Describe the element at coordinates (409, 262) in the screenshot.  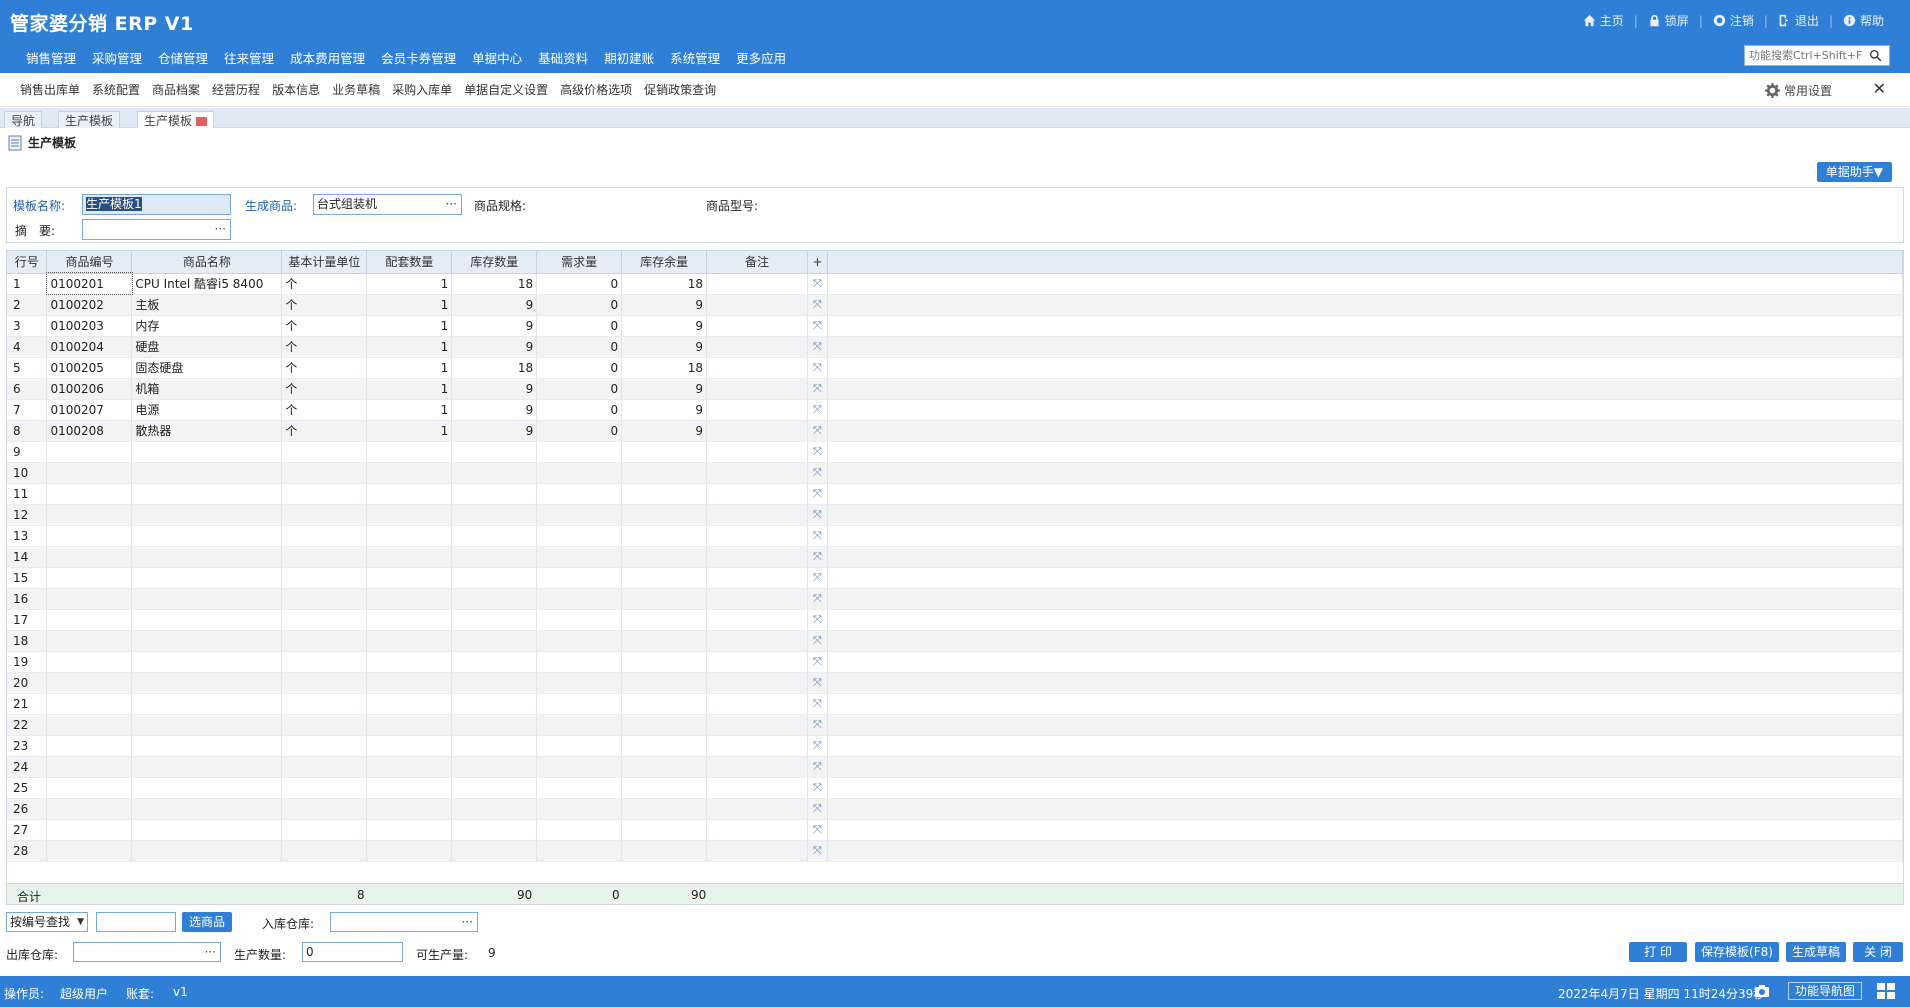
I see `col-kit-qty: 配套数量` at that location.